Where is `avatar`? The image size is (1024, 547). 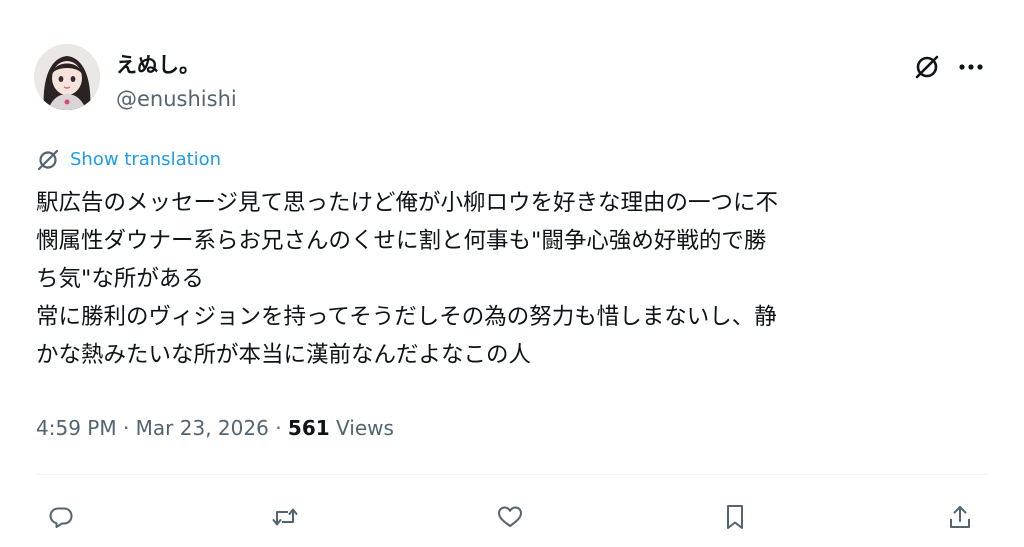 avatar is located at coordinates (67, 77).